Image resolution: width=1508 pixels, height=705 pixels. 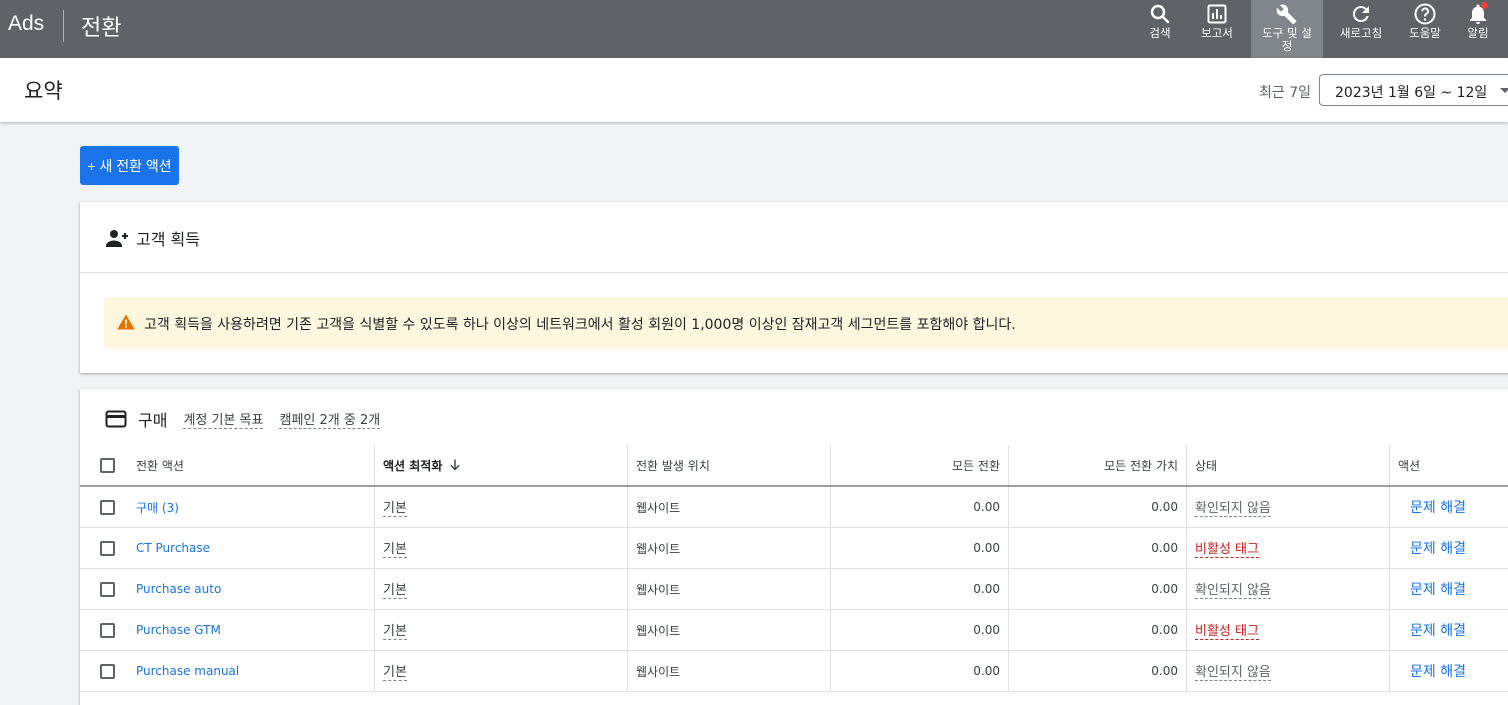 I want to click on page-header: 요약 최근 7일 2023년 1월 6일 ~ 12일, so click(x=754, y=90).